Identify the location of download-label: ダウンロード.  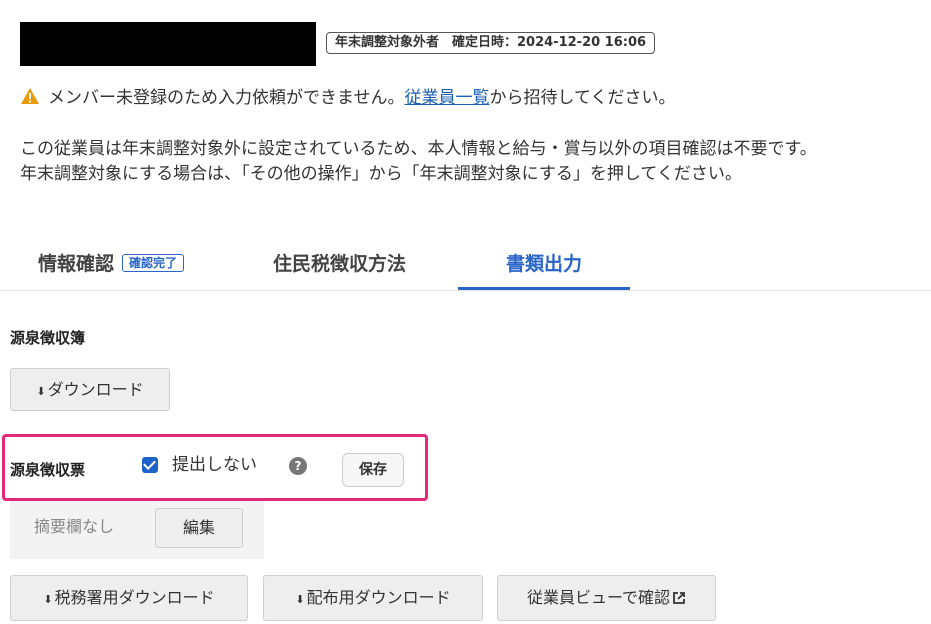
(95, 389).